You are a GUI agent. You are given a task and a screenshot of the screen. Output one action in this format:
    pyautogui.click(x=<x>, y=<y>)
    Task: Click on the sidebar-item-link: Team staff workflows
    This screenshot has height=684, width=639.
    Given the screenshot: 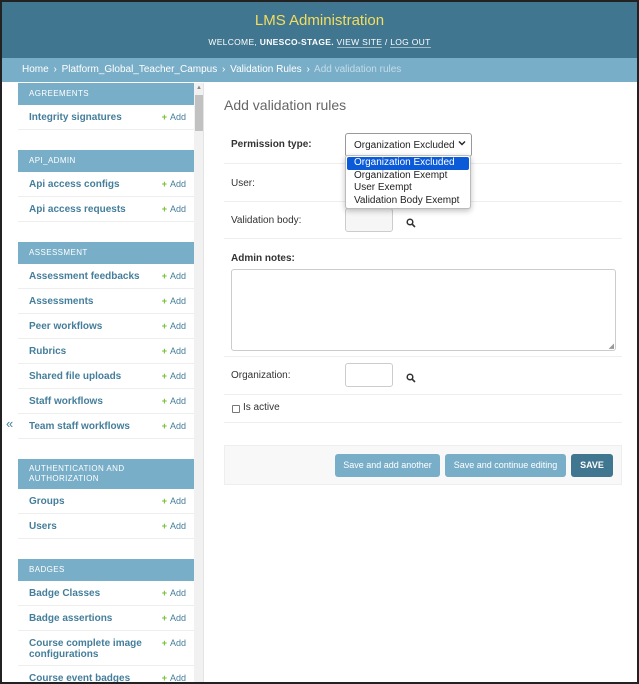 What is the action you would take?
    pyautogui.click(x=86, y=426)
    